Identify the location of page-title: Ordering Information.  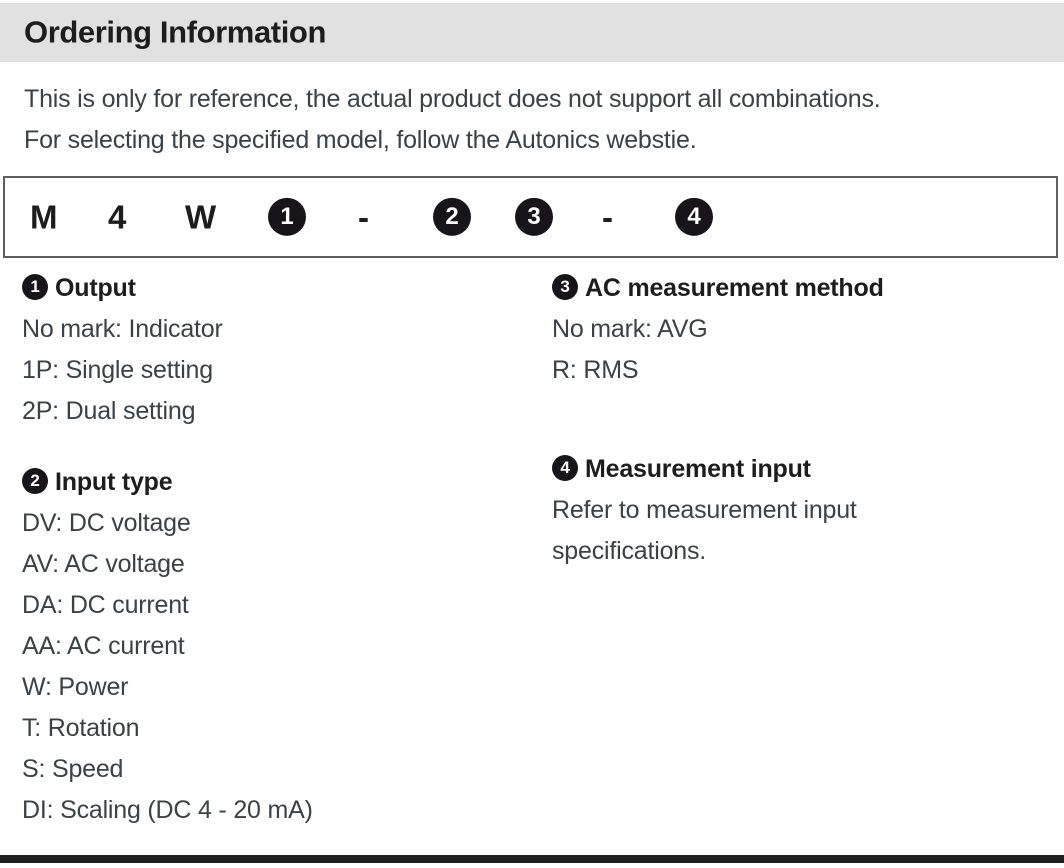
(175, 31).